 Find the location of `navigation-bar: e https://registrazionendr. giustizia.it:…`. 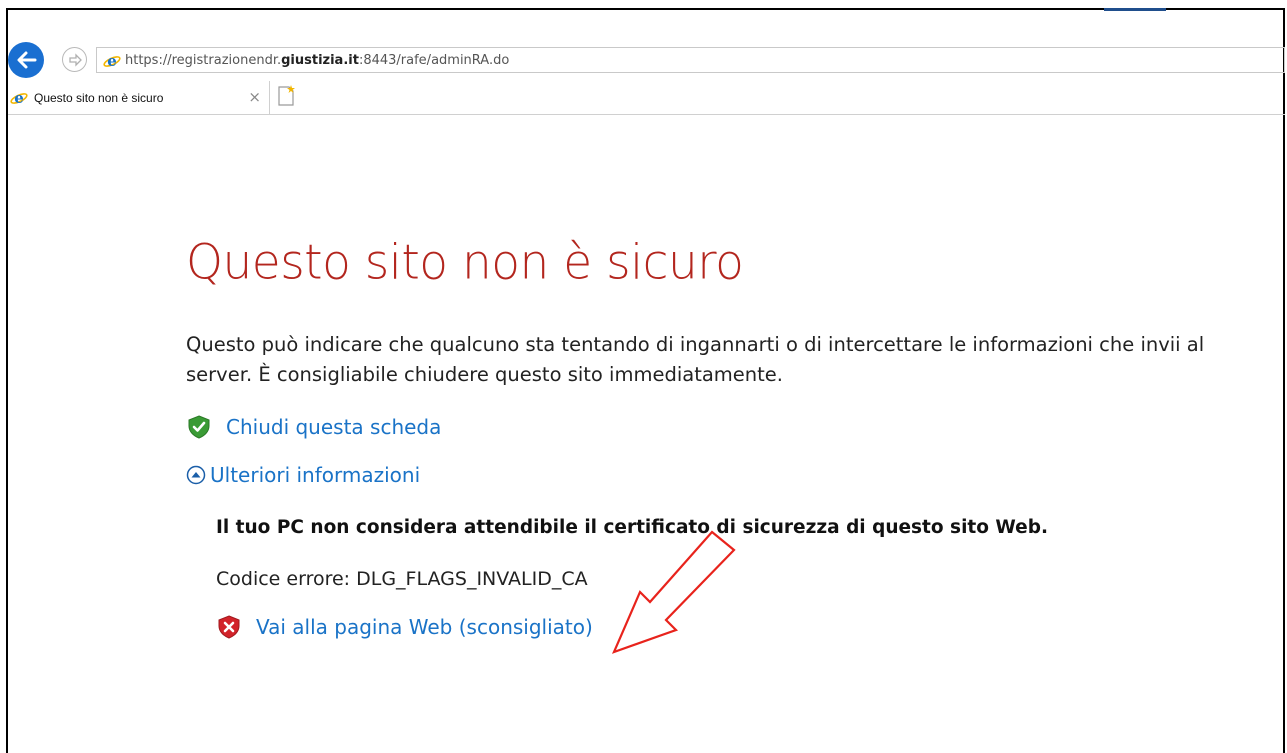

navigation-bar: e https://registrazionendr. giustizia.it:… is located at coordinates (646, 61).